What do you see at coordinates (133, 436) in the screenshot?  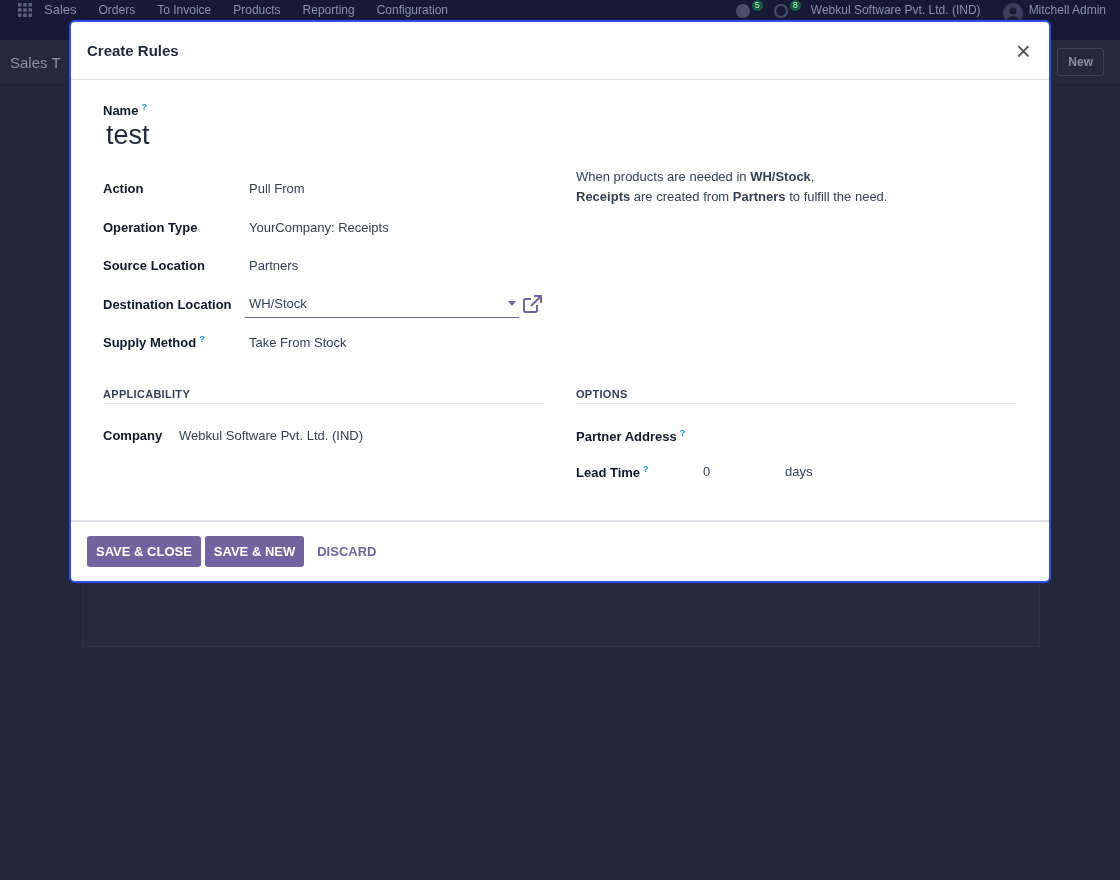 I see `field-label: Company` at bounding box center [133, 436].